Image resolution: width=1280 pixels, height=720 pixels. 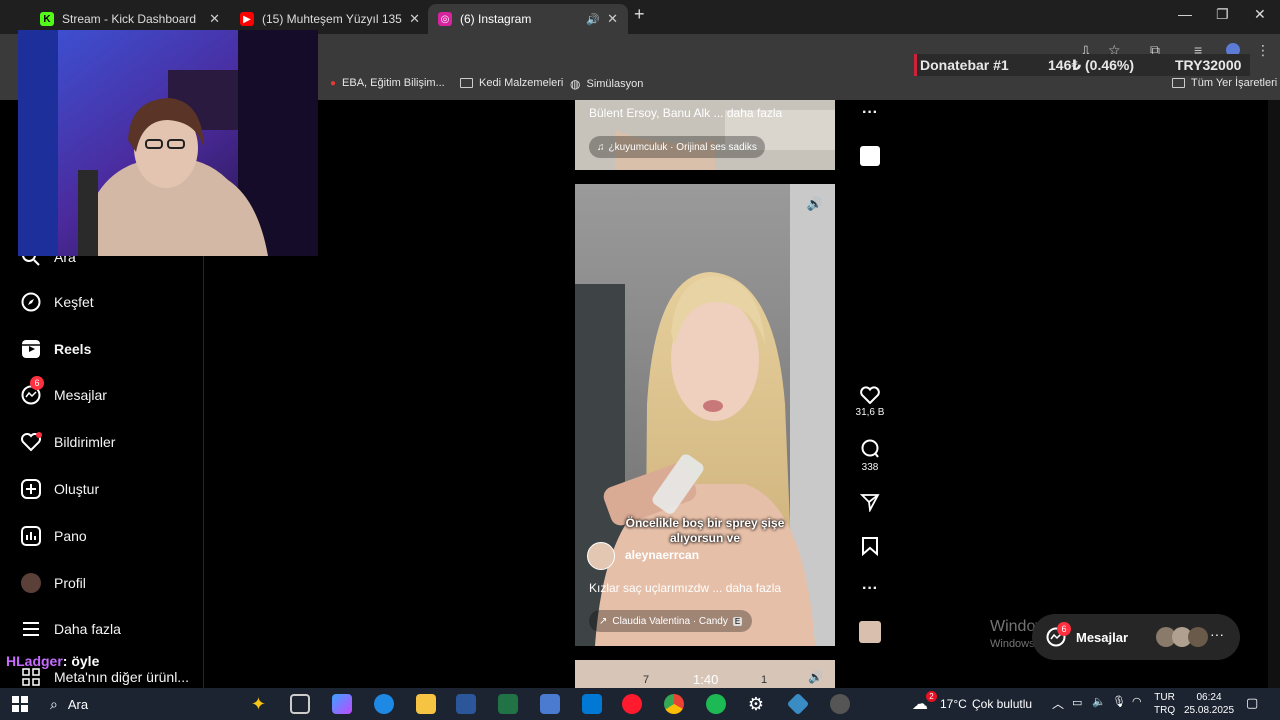 I want to click on reel-video, so click(x=705, y=415).